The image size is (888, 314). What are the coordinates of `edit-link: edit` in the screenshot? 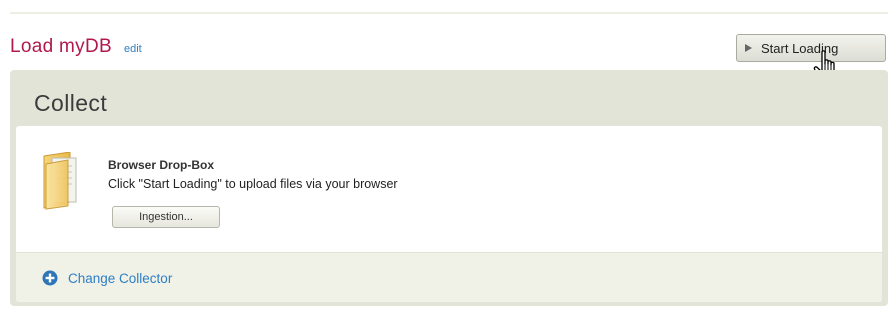 It's located at (133, 49).